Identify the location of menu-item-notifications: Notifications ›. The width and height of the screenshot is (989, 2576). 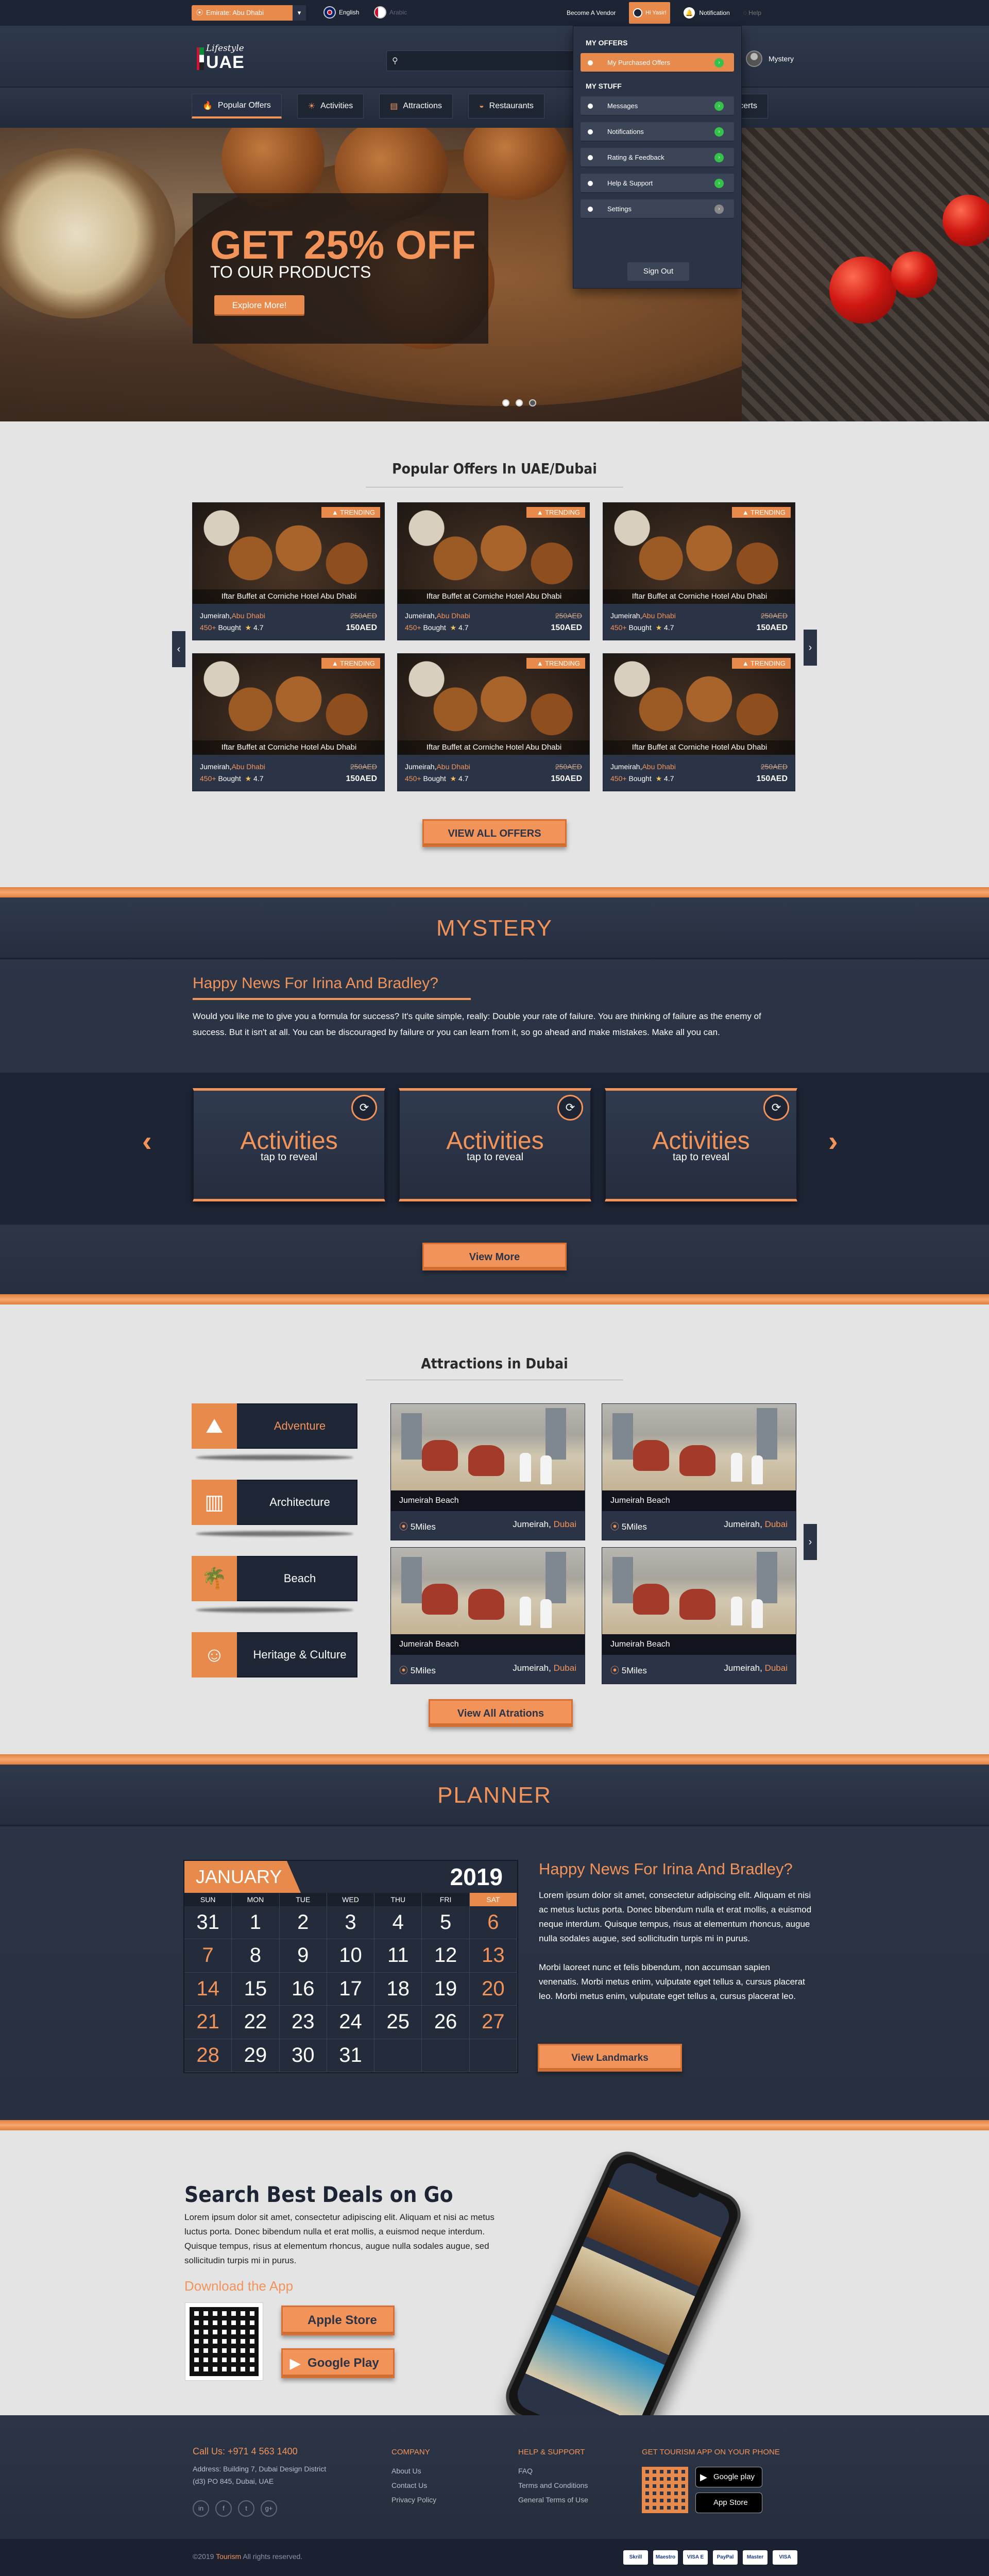
(657, 132).